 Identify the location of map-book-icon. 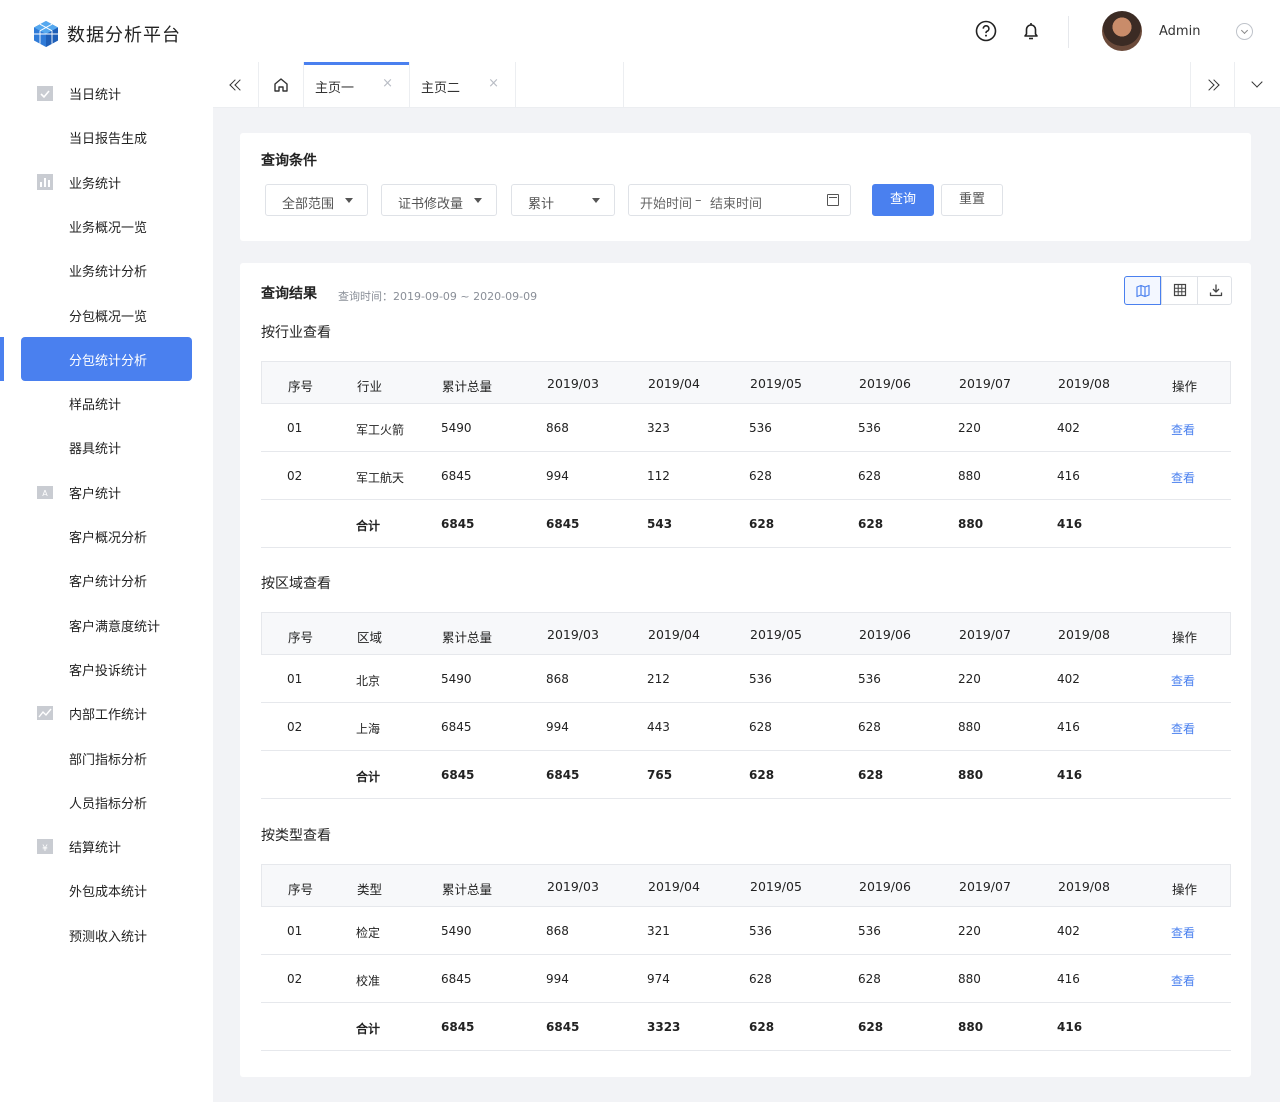
(1143, 291).